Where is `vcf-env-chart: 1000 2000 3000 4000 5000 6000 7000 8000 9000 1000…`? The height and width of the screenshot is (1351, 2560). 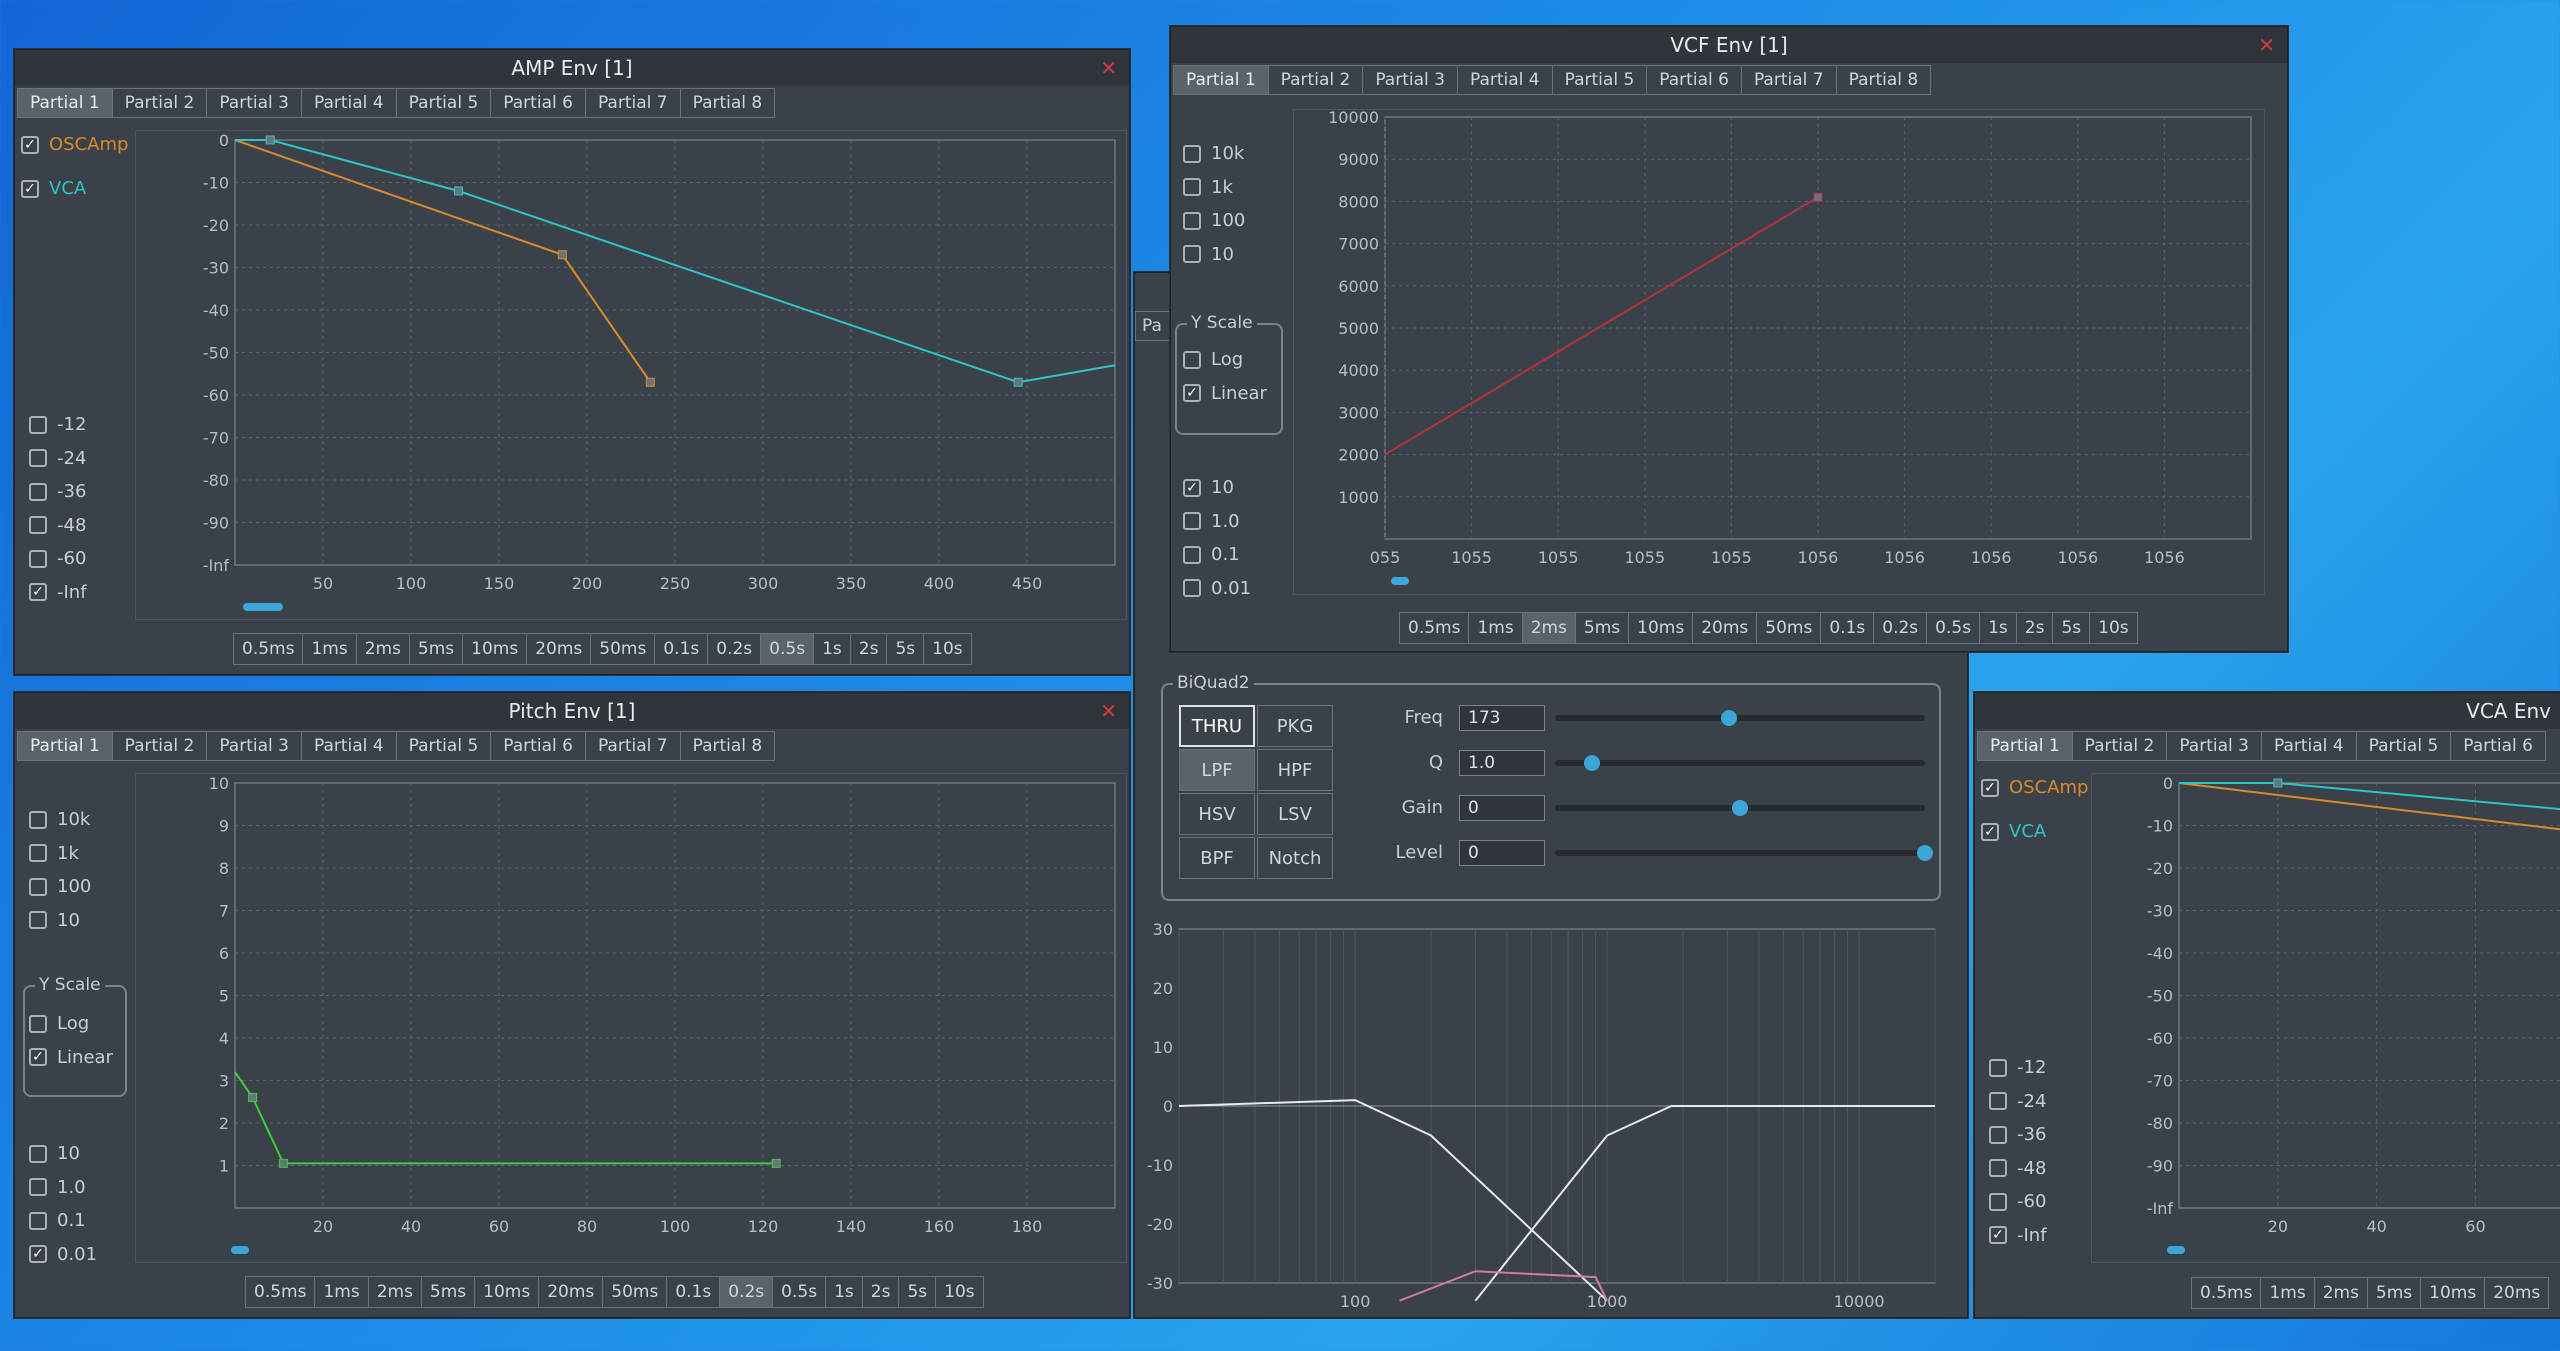
vcf-env-chart: 1000 2000 3000 4000 5000 6000 7000 8000 9000 1000… is located at coordinates (1778, 373).